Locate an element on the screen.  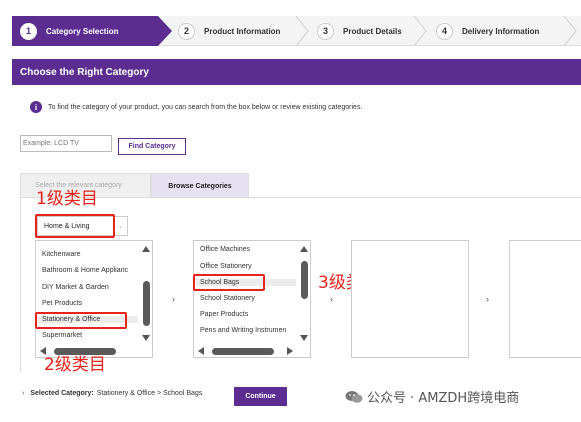
step-category-selection: 1 Category Selection is located at coordinates (85, 31).